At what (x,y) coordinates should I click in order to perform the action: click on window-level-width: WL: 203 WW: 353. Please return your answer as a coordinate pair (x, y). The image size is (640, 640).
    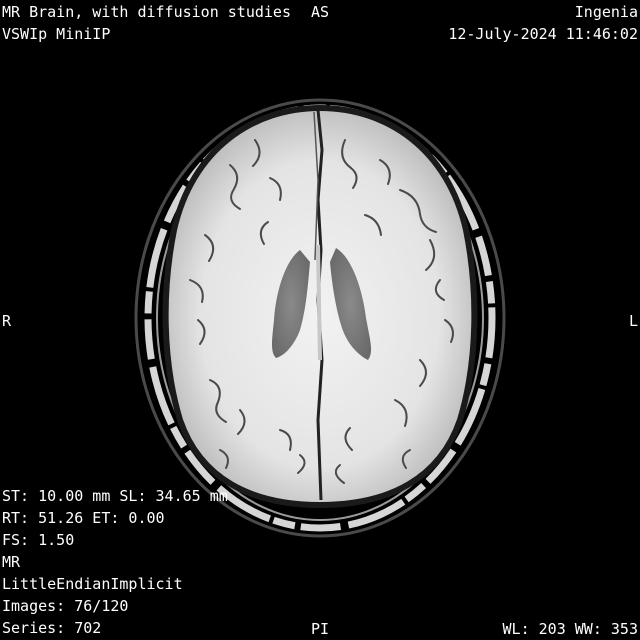
    Looking at the image, I should click on (570, 629).